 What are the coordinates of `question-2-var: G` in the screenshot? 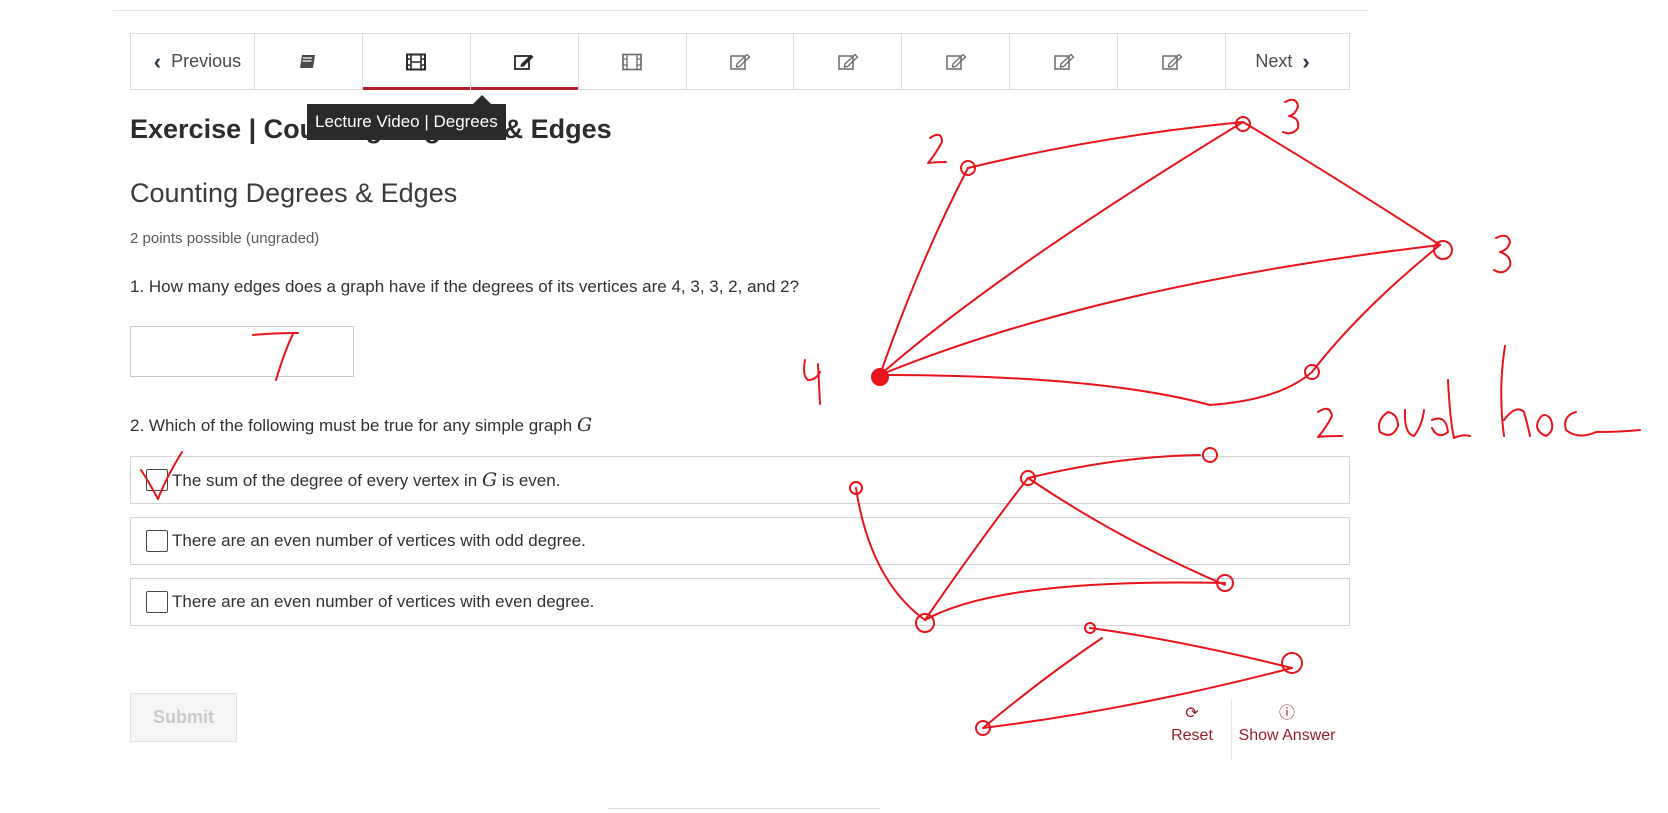 It's located at (584, 425).